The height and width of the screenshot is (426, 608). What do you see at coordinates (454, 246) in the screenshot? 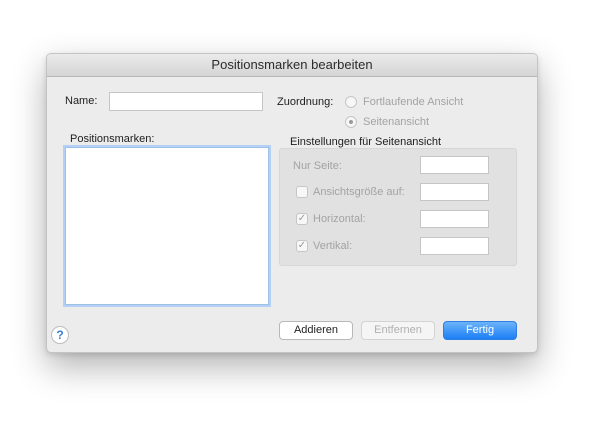
I see `vertikal-field` at bounding box center [454, 246].